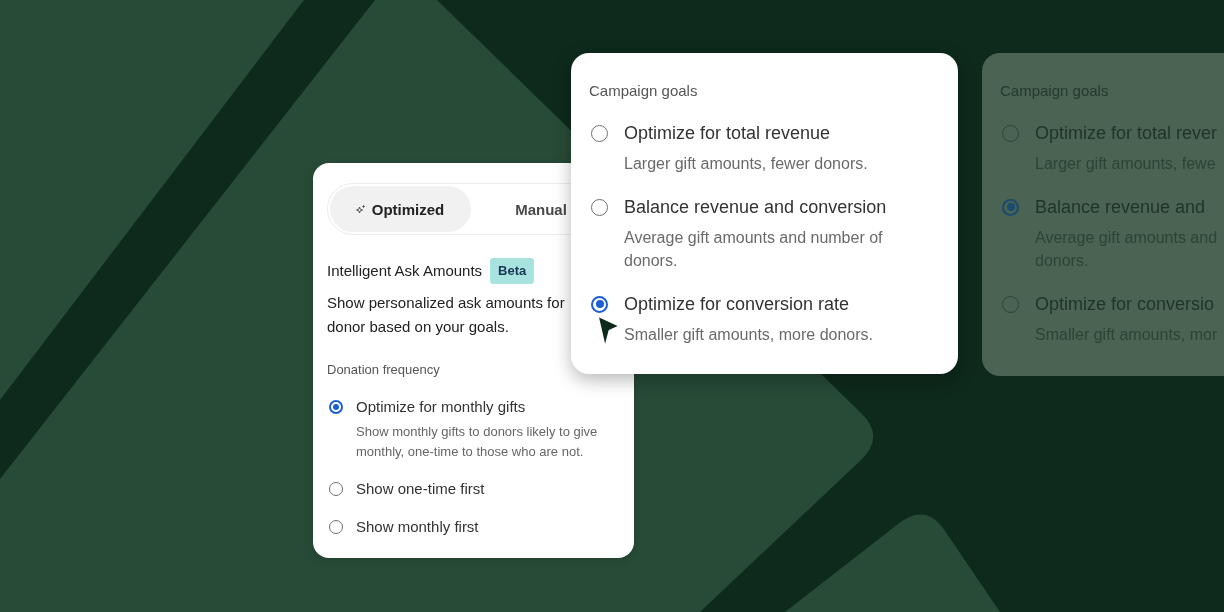 The width and height of the screenshot is (1224, 612). Describe the element at coordinates (417, 527) in the screenshot. I see `option-label: Show monthly first` at that location.